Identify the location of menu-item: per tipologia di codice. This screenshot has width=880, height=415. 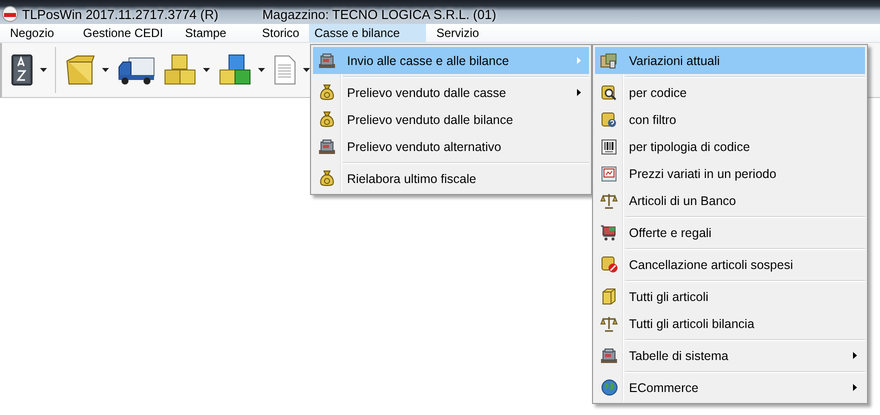
(730, 146).